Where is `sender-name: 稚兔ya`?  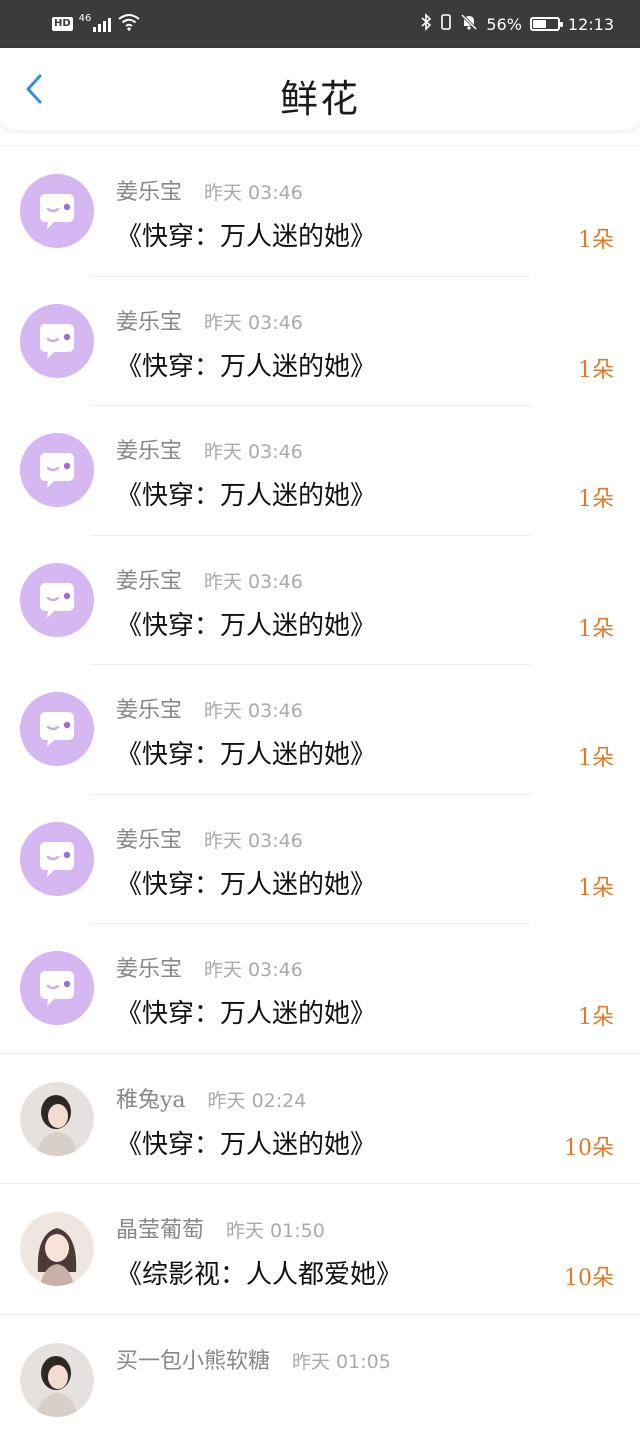
sender-name: 稚兔ya is located at coordinates (151, 1098).